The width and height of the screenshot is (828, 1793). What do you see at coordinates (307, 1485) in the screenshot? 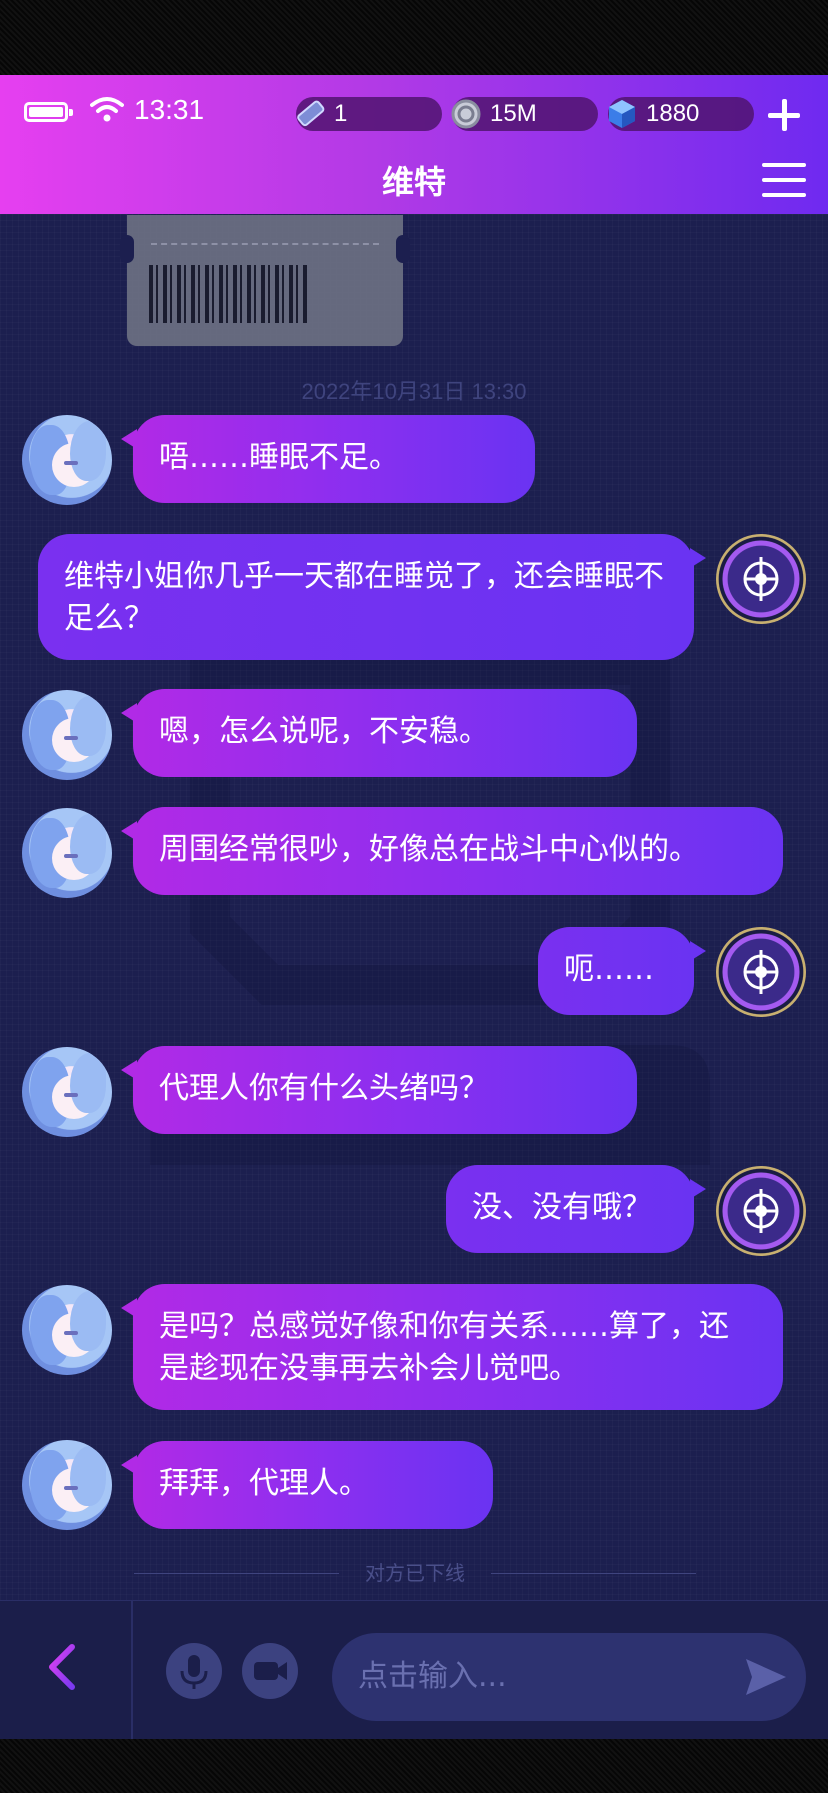
I see `message-bubble-incoming: 拜拜，代理人。` at bounding box center [307, 1485].